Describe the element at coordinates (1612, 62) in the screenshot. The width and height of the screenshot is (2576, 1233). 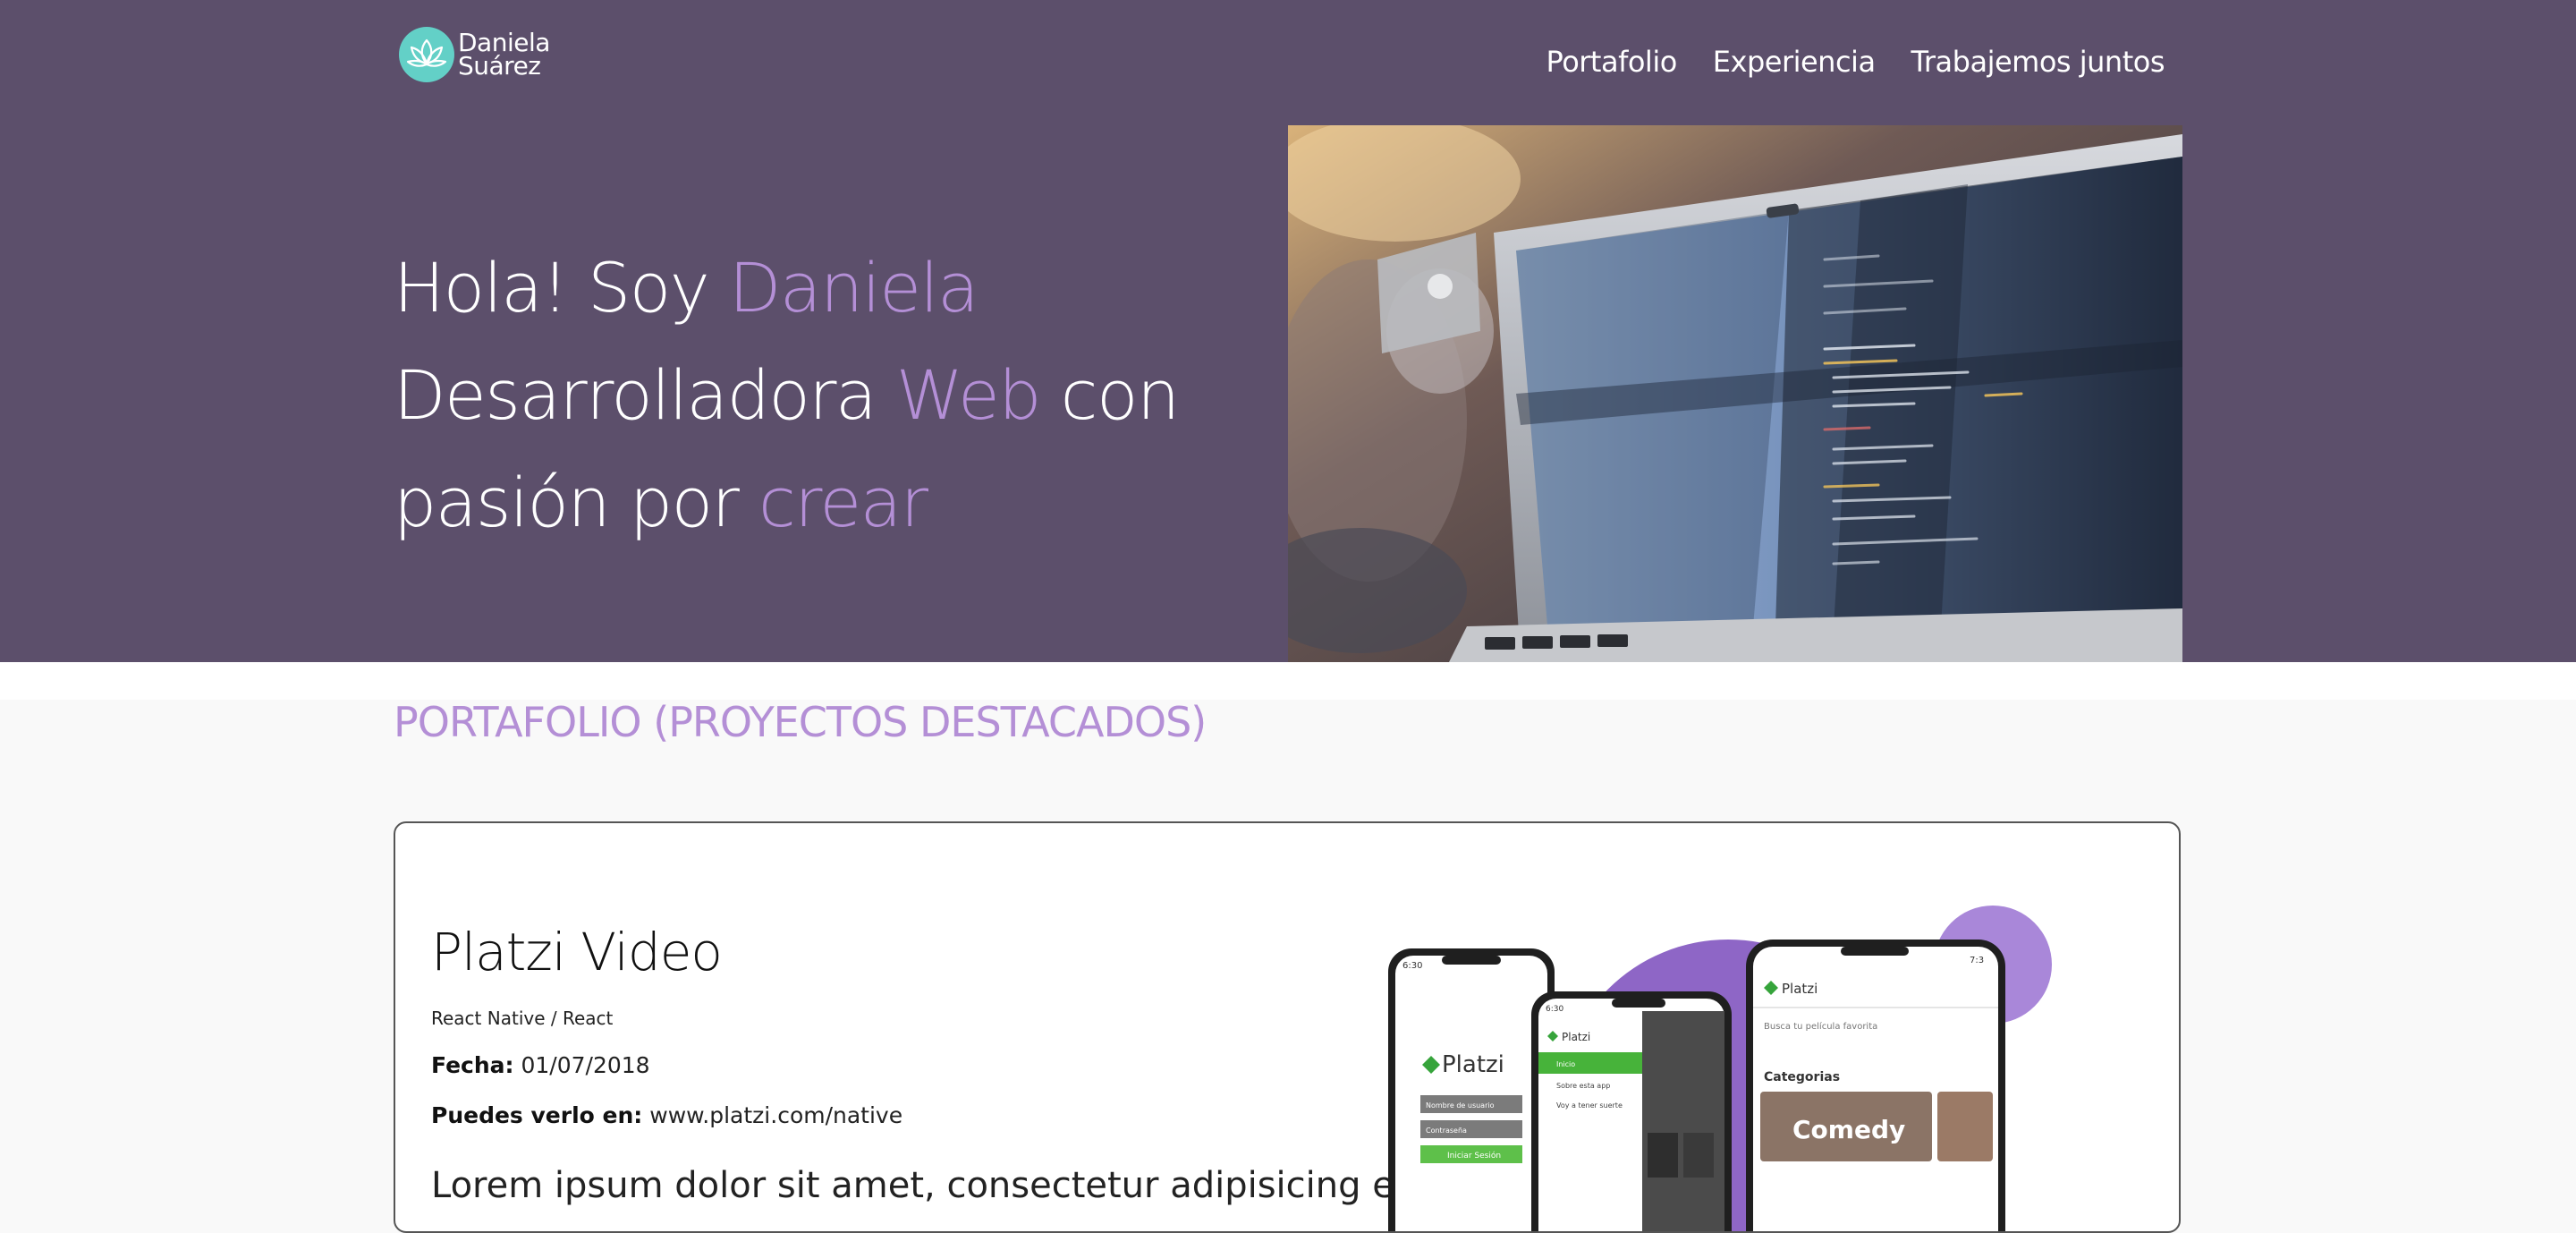
I see `nav-portafolio: Portafolio` at that location.